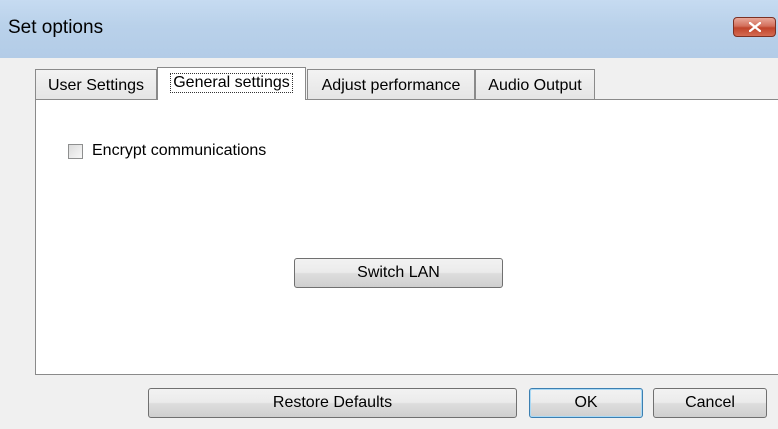  What do you see at coordinates (56, 27) in the screenshot?
I see `window-title: Set options` at bounding box center [56, 27].